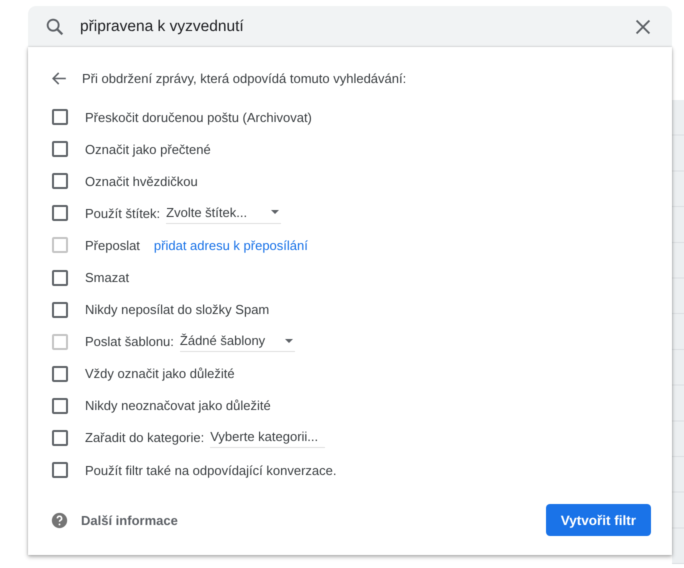 The image size is (684, 568). Describe the element at coordinates (112, 245) in the screenshot. I see `option-label: Přeposlat` at that location.